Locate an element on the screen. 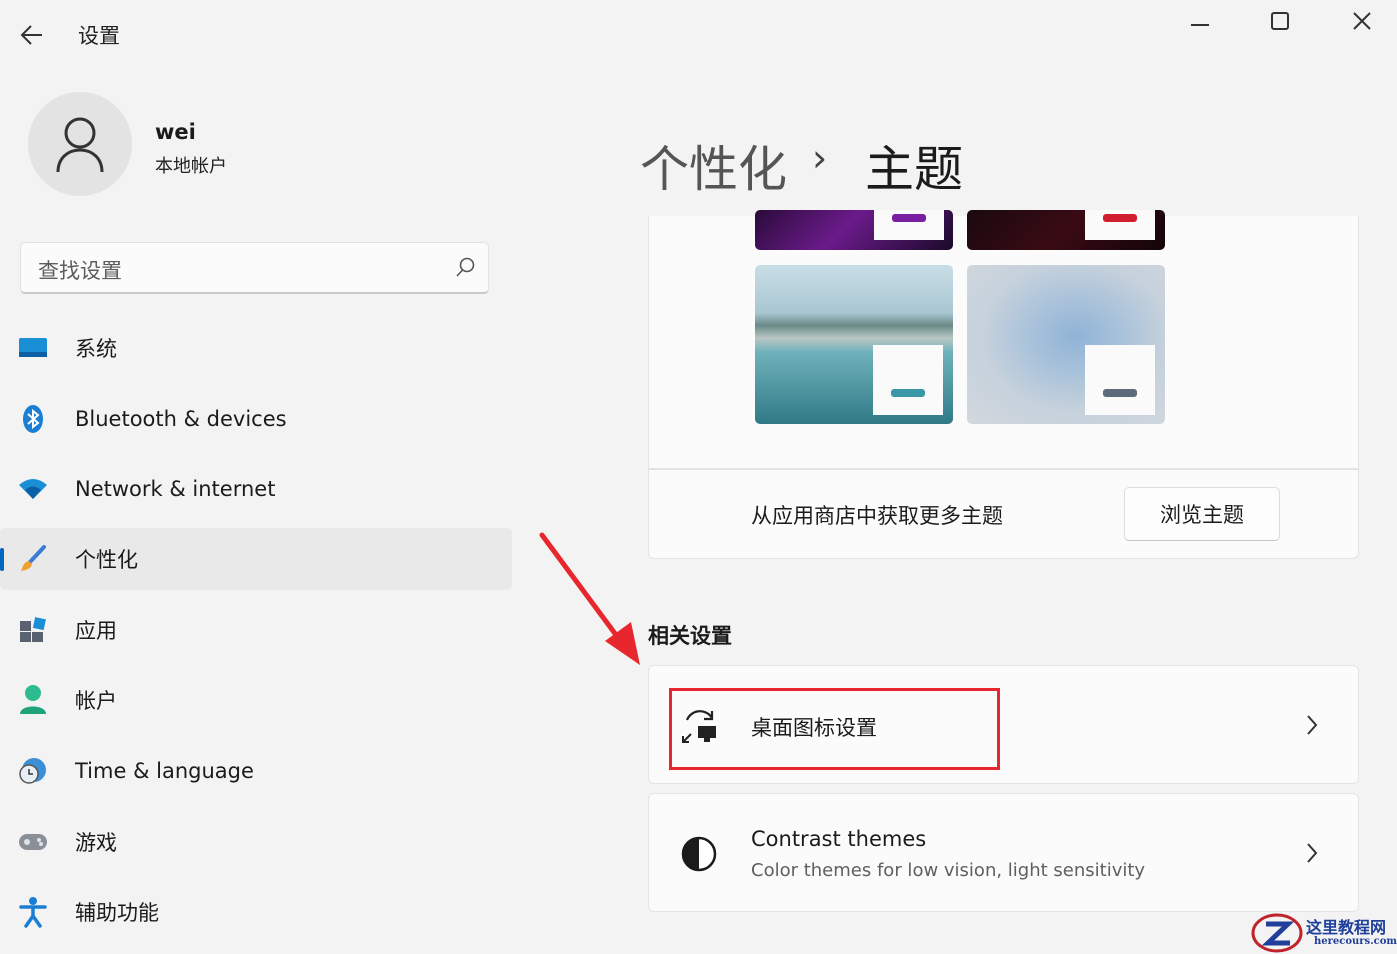 This screenshot has width=1397, height=954. theme-thumbnail-lake is located at coordinates (854, 344).